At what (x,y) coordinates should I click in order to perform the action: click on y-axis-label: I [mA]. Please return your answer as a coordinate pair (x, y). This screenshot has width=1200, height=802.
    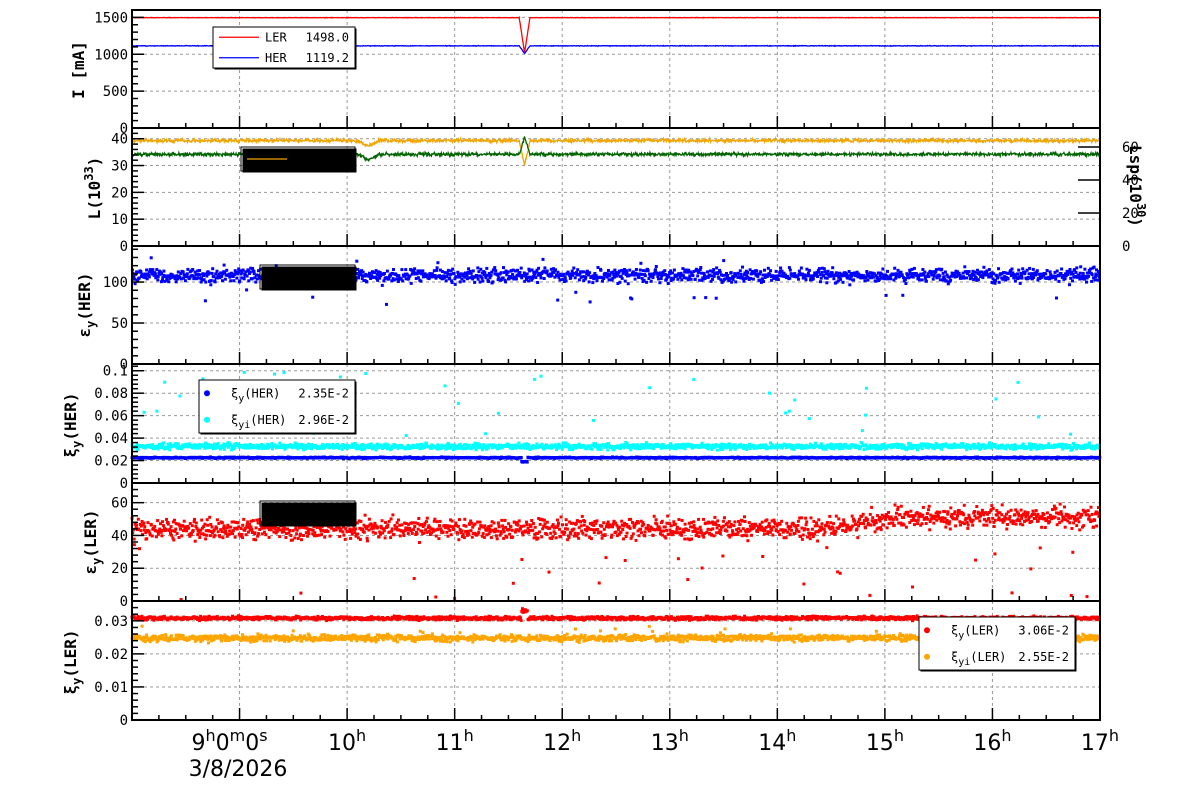
    Looking at the image, I should click on (78, 70).